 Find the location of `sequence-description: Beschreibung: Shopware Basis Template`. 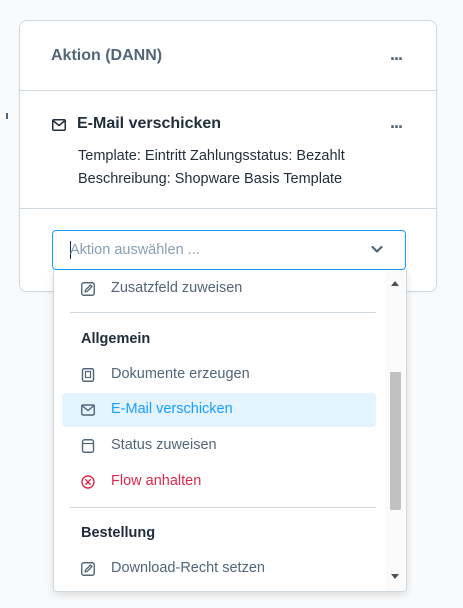

sequence-description: Beschreibung: Shopware Basis Template is located at coordinates (210, 179).